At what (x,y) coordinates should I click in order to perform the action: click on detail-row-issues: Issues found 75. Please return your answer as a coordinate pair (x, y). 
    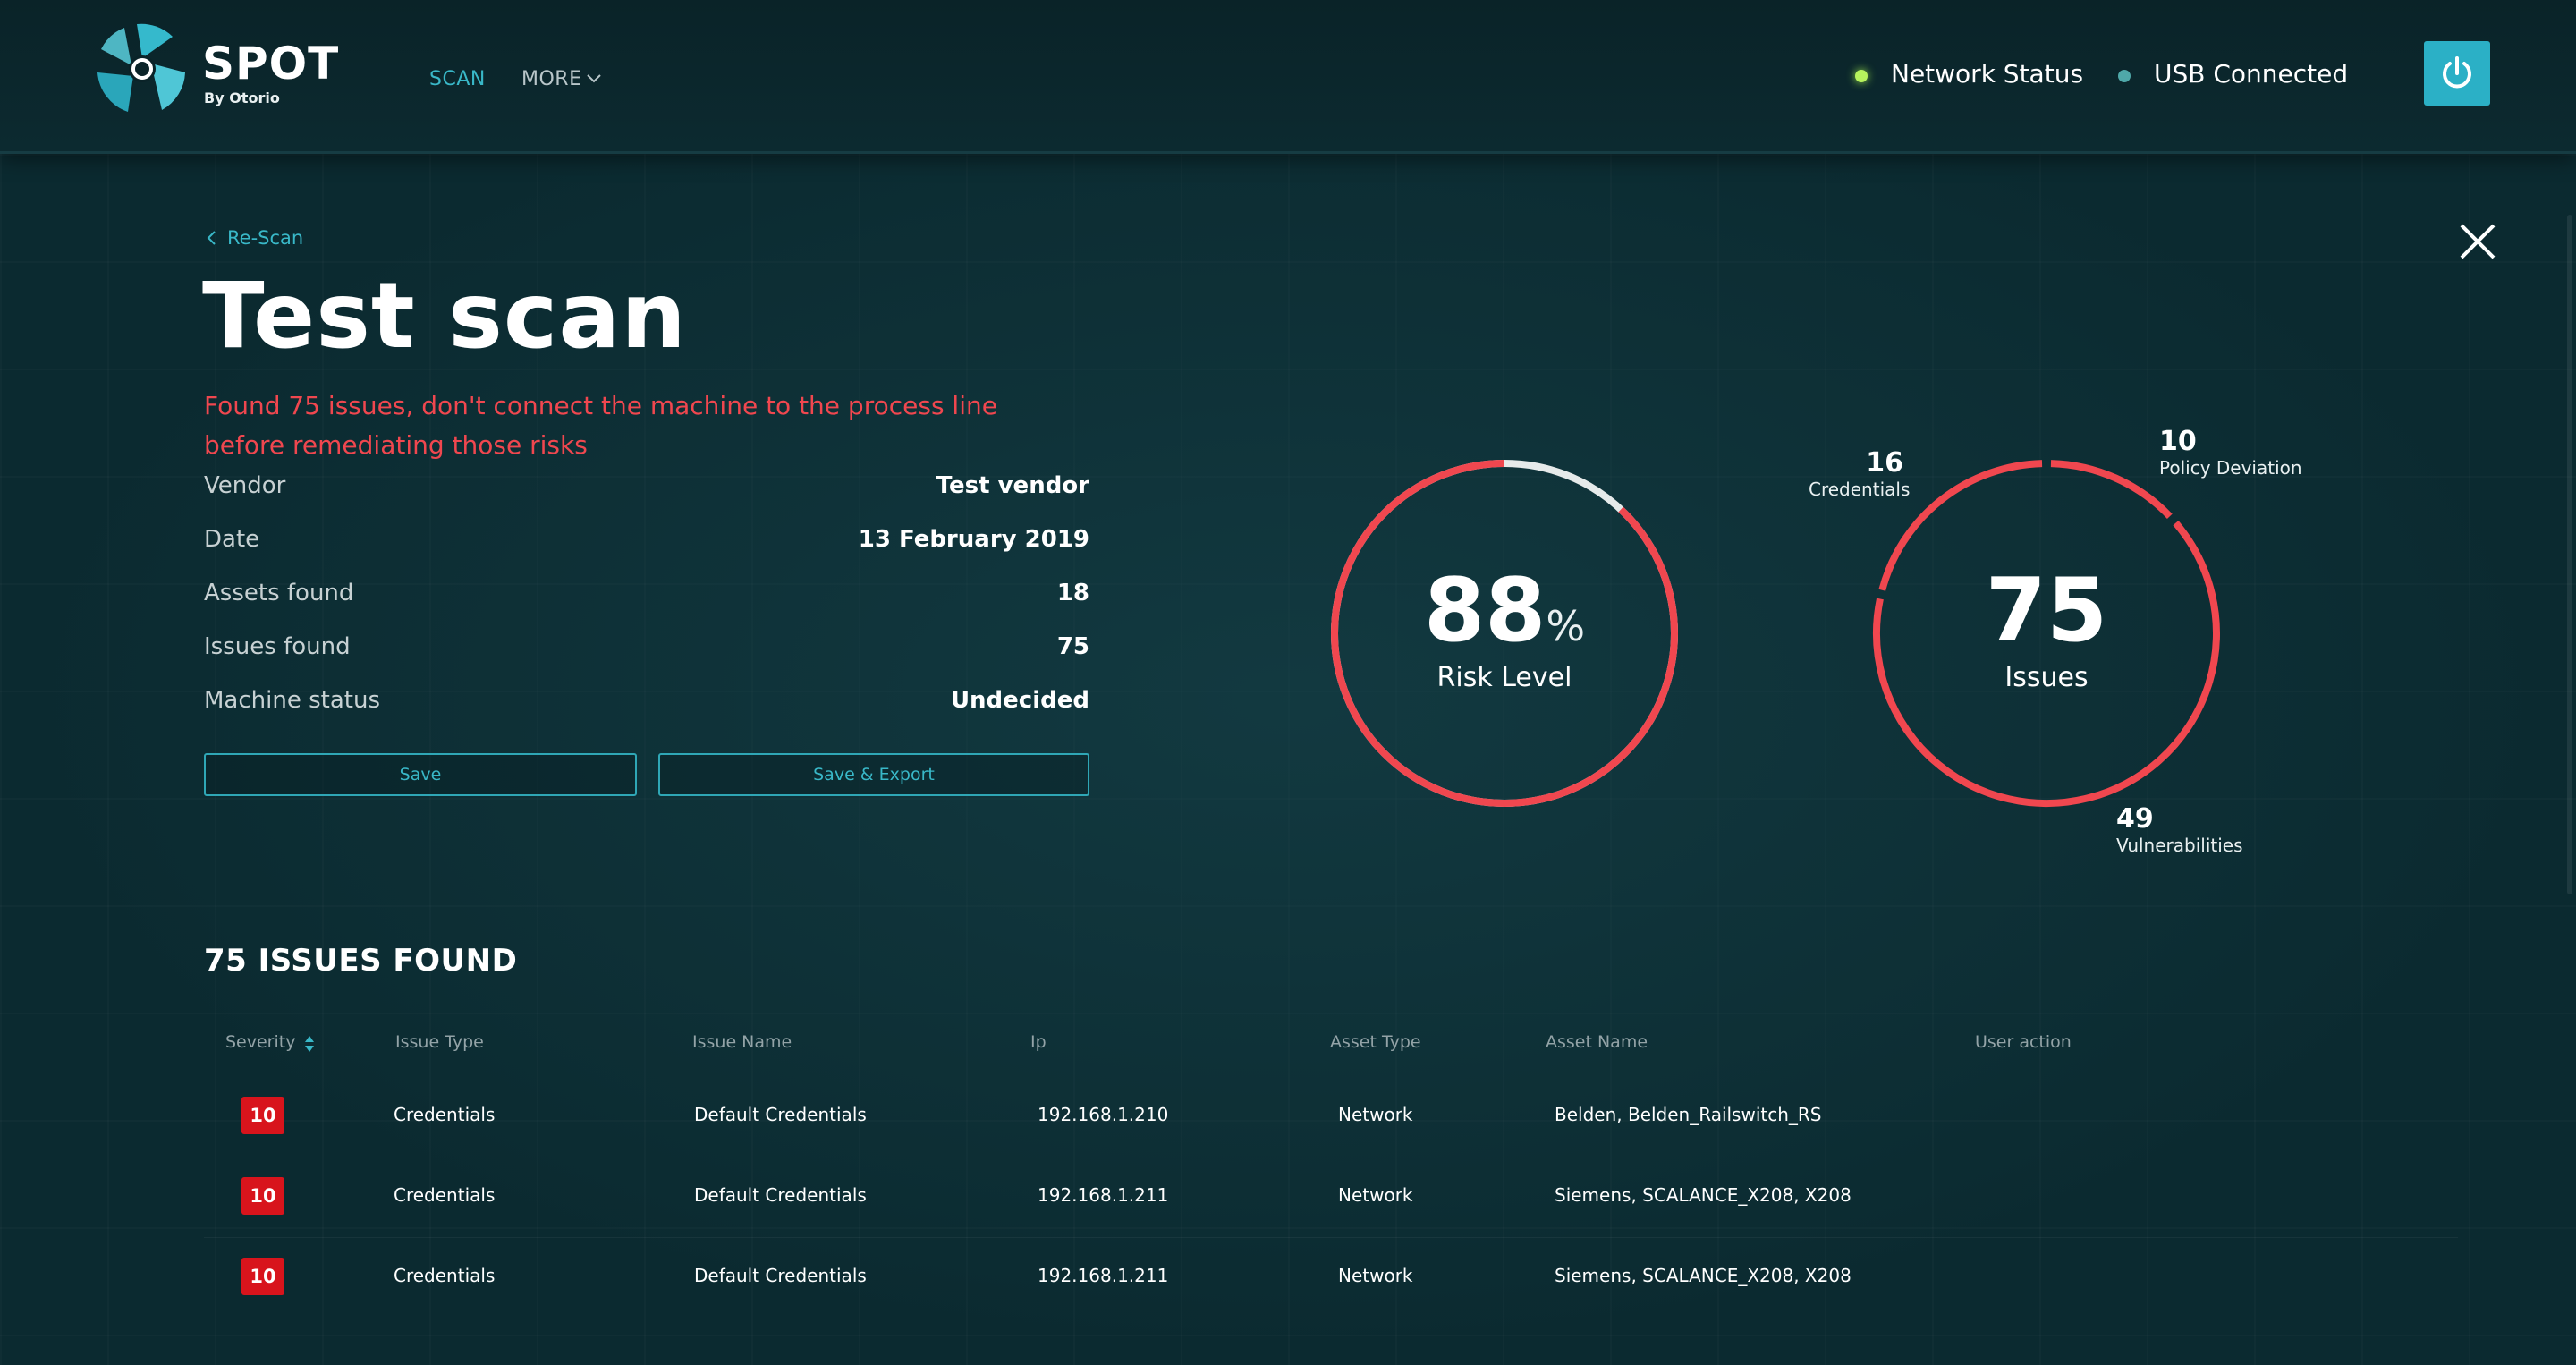
    Looking at the image, I should click on (646, 660).